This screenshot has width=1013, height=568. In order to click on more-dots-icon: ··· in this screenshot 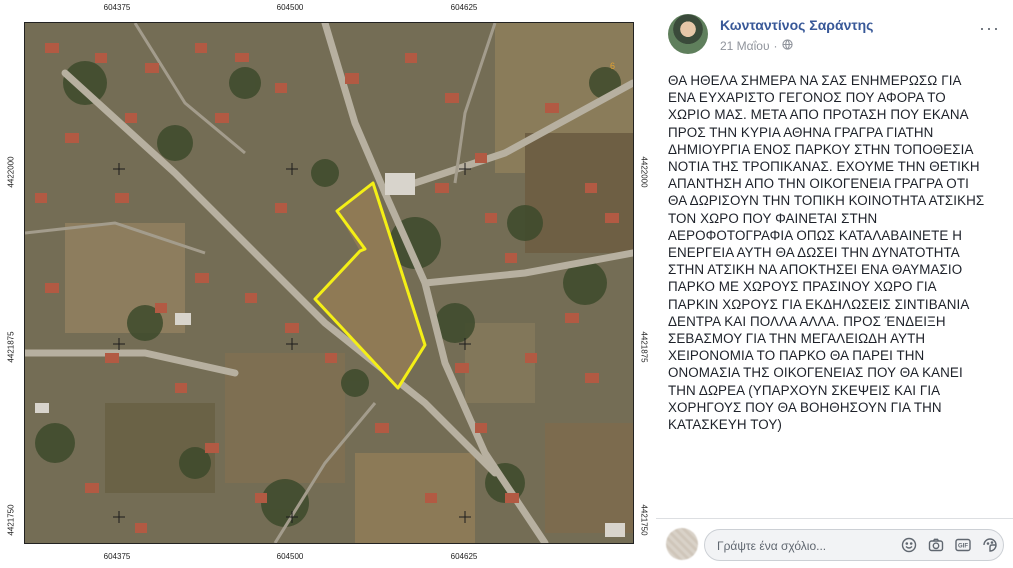, I will do `click(989, 28)`.